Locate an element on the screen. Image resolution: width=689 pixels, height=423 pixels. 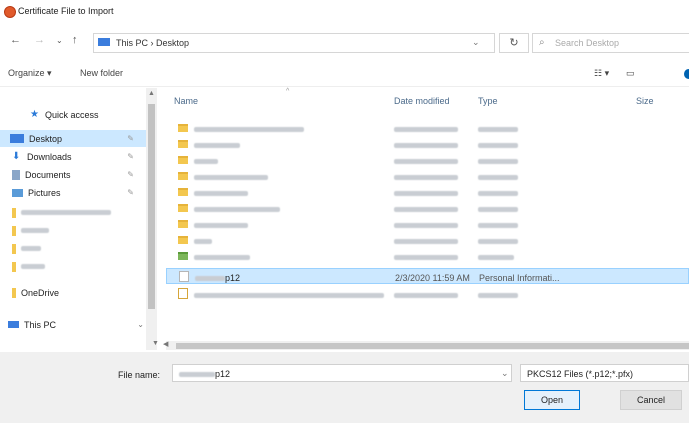
cancel-button: Cancel is located at coordinates (651, 400).